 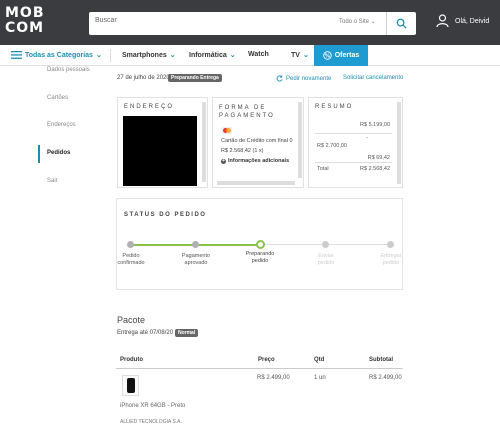 I want to click on nav-smartphones: Smartphones ⌄, so click(x=149, y=55).